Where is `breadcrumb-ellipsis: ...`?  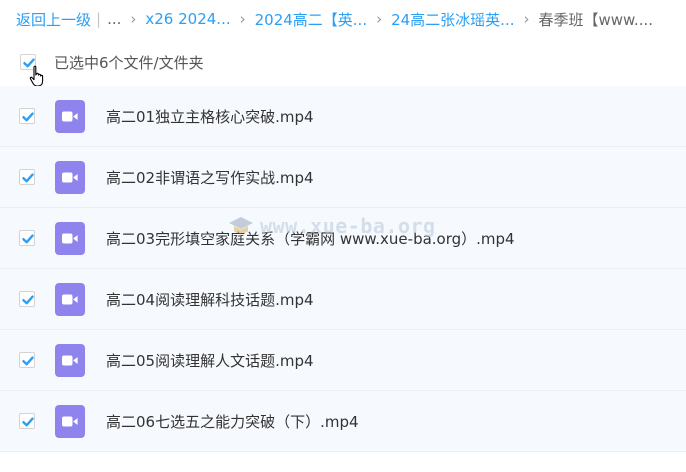 breadcrumb-ellipsis: ... is located at coordinates (114, 19).